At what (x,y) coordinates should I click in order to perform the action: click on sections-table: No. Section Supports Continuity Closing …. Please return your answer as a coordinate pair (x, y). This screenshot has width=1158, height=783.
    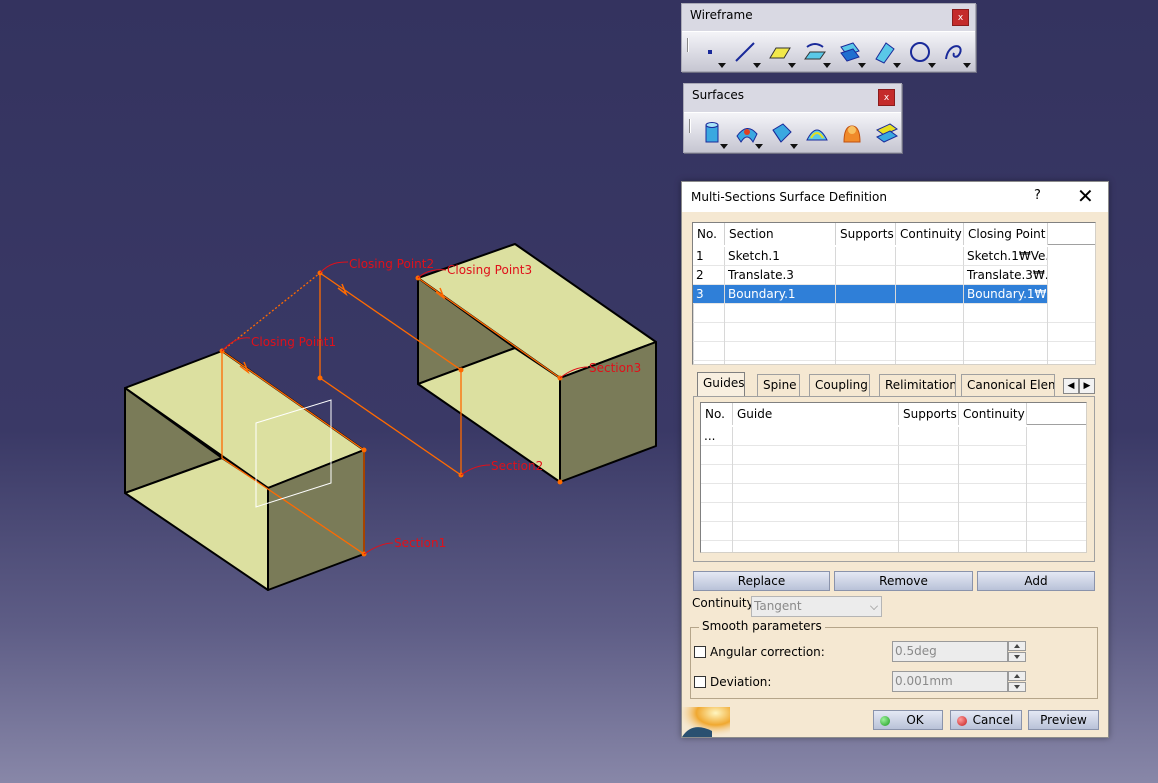
    Looking at the image, I should click on (894, 293).